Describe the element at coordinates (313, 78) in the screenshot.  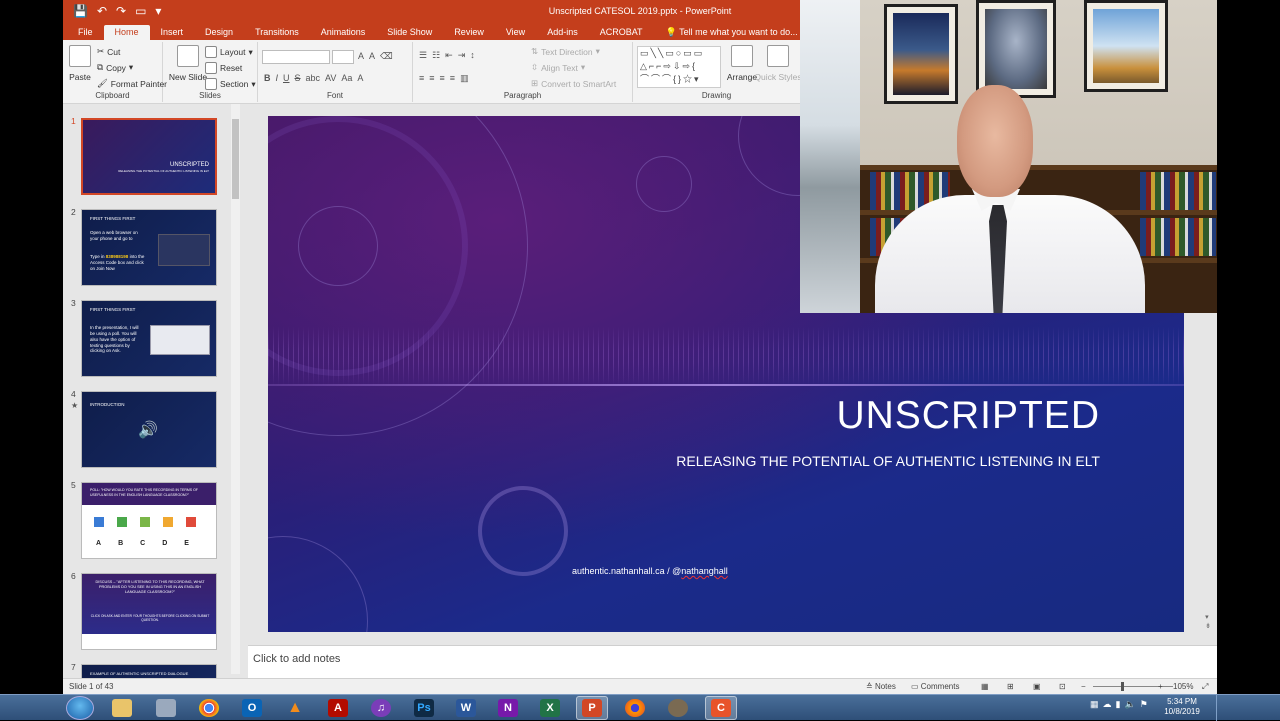
I see `shadow-button: abc` at that location.